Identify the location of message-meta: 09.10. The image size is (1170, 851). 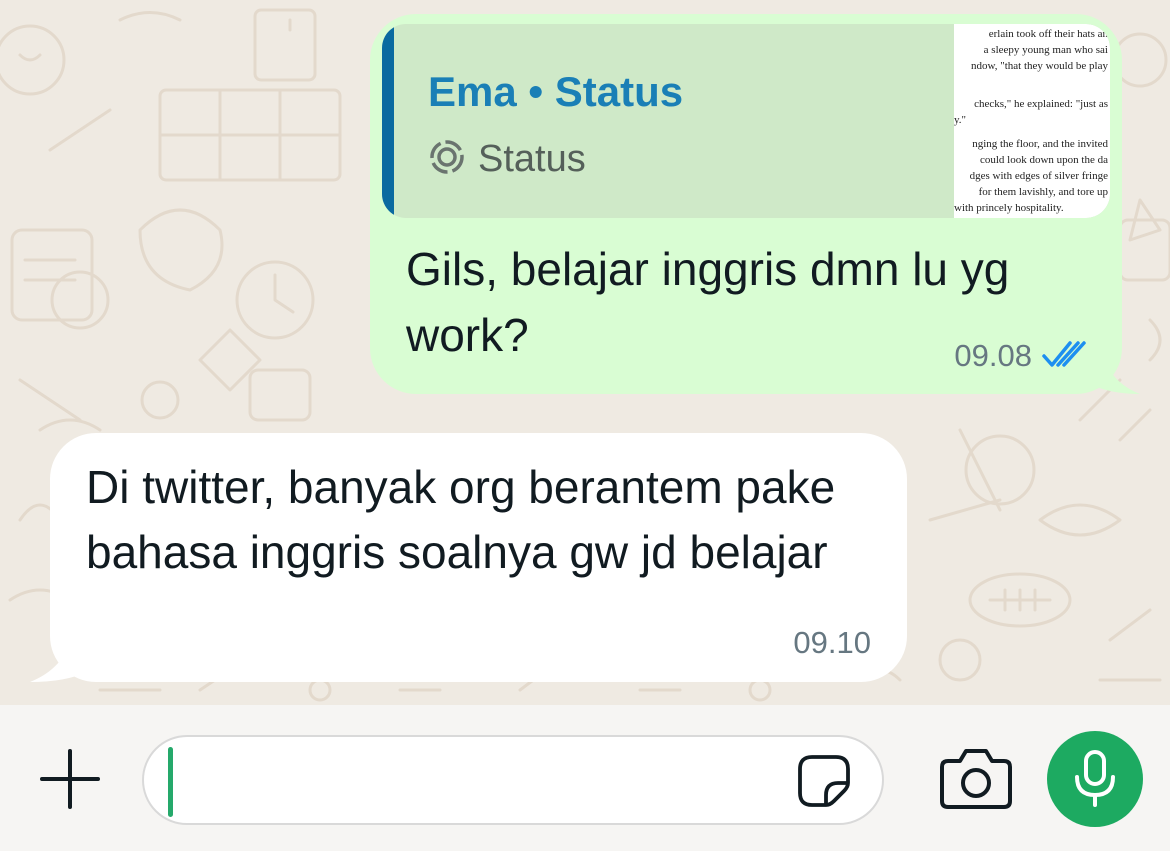
(832, 643).